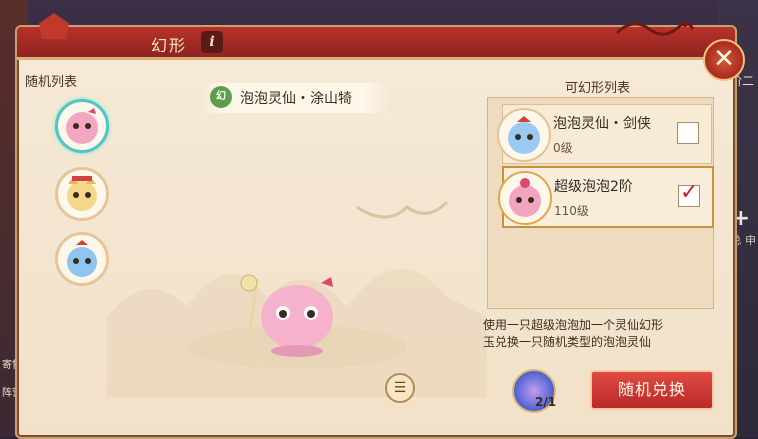 The height and width of the screenshot is (439, 758). I want to click on random-pet-pink, so click(82, 126).